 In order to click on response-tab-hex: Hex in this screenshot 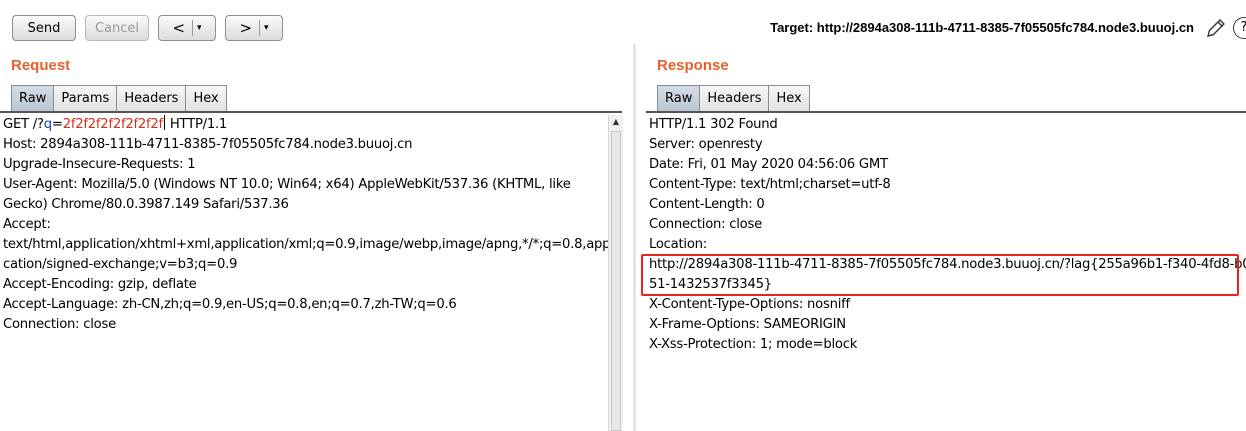, I will do `click(789, 98)`.